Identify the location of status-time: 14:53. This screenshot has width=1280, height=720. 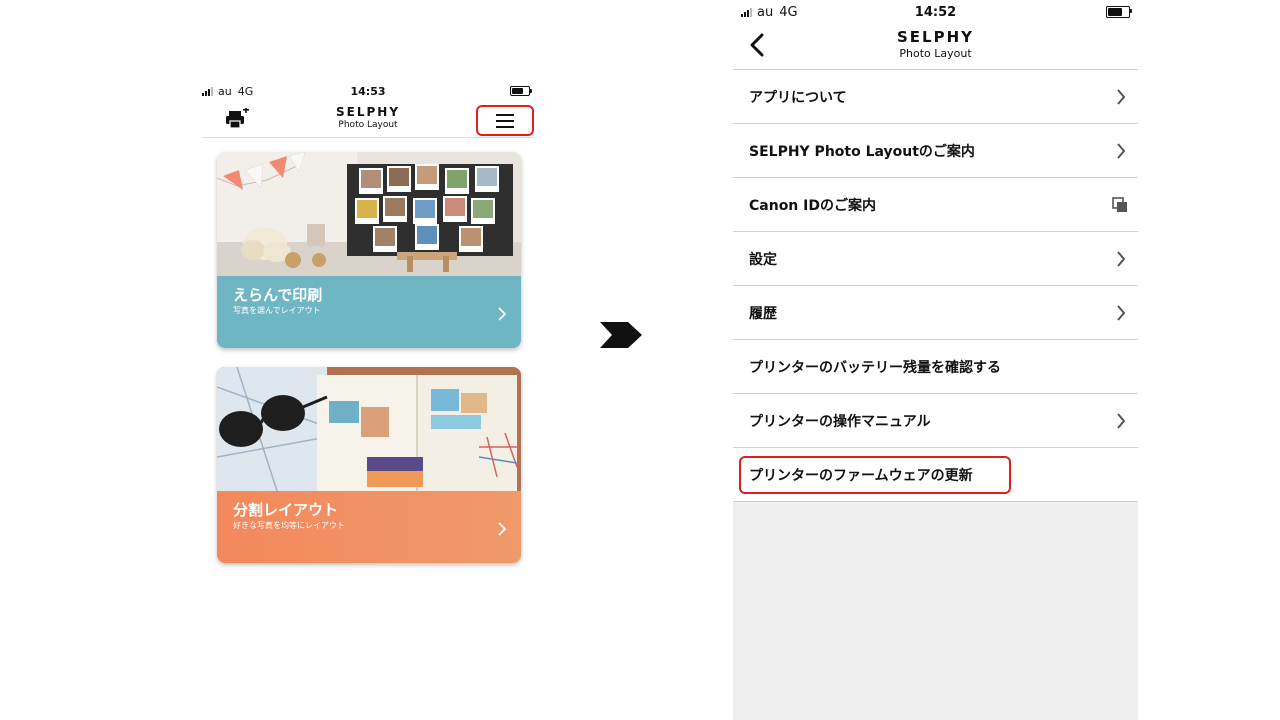
(368, 91).